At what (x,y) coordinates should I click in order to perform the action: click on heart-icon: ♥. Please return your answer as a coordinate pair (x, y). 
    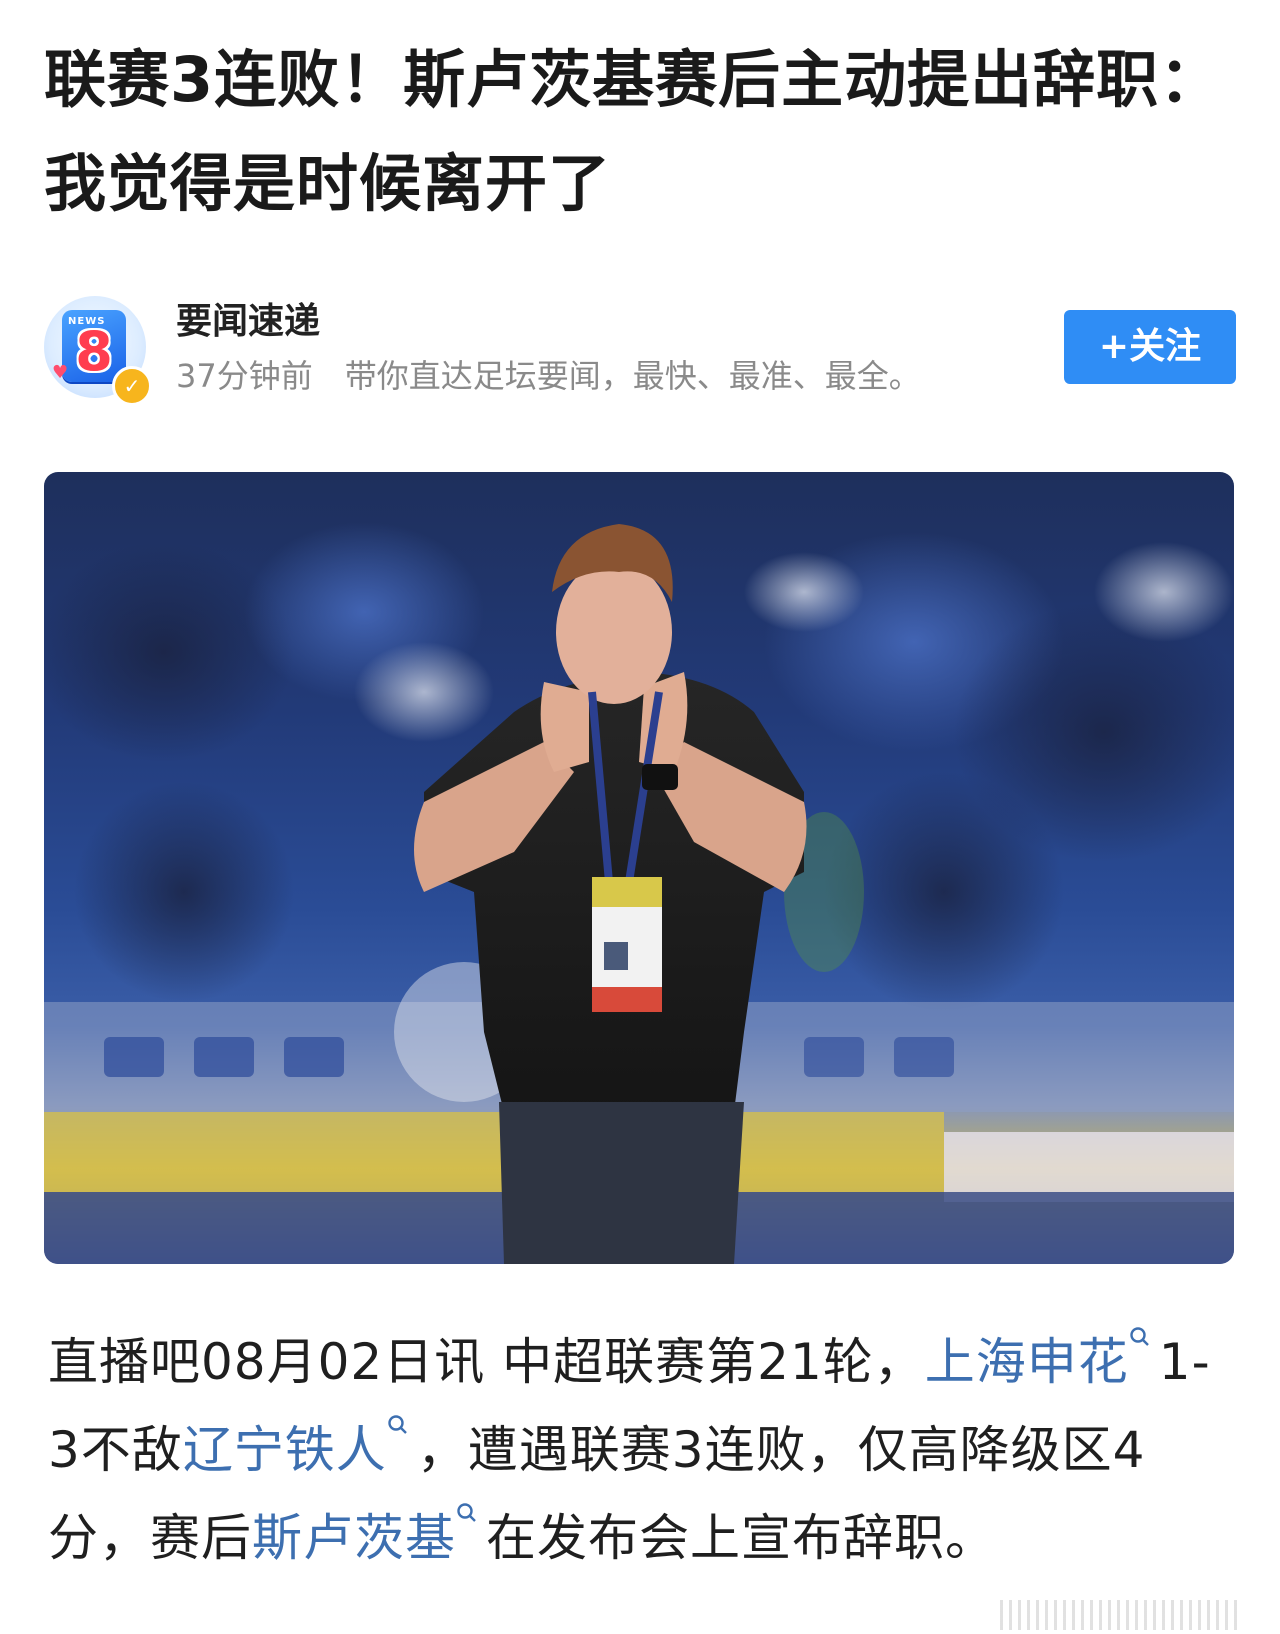
    Looking at the image, I should click on (60, 372).